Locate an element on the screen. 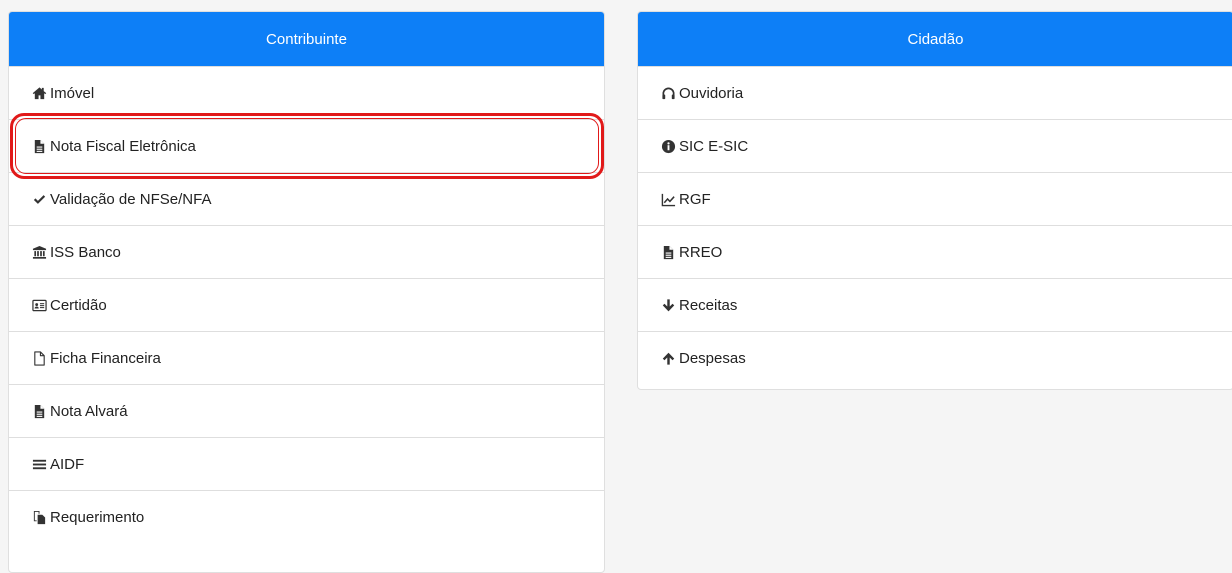  menu-item-ouvidoria: Ouvidoria is located at coordinates (935, 92).